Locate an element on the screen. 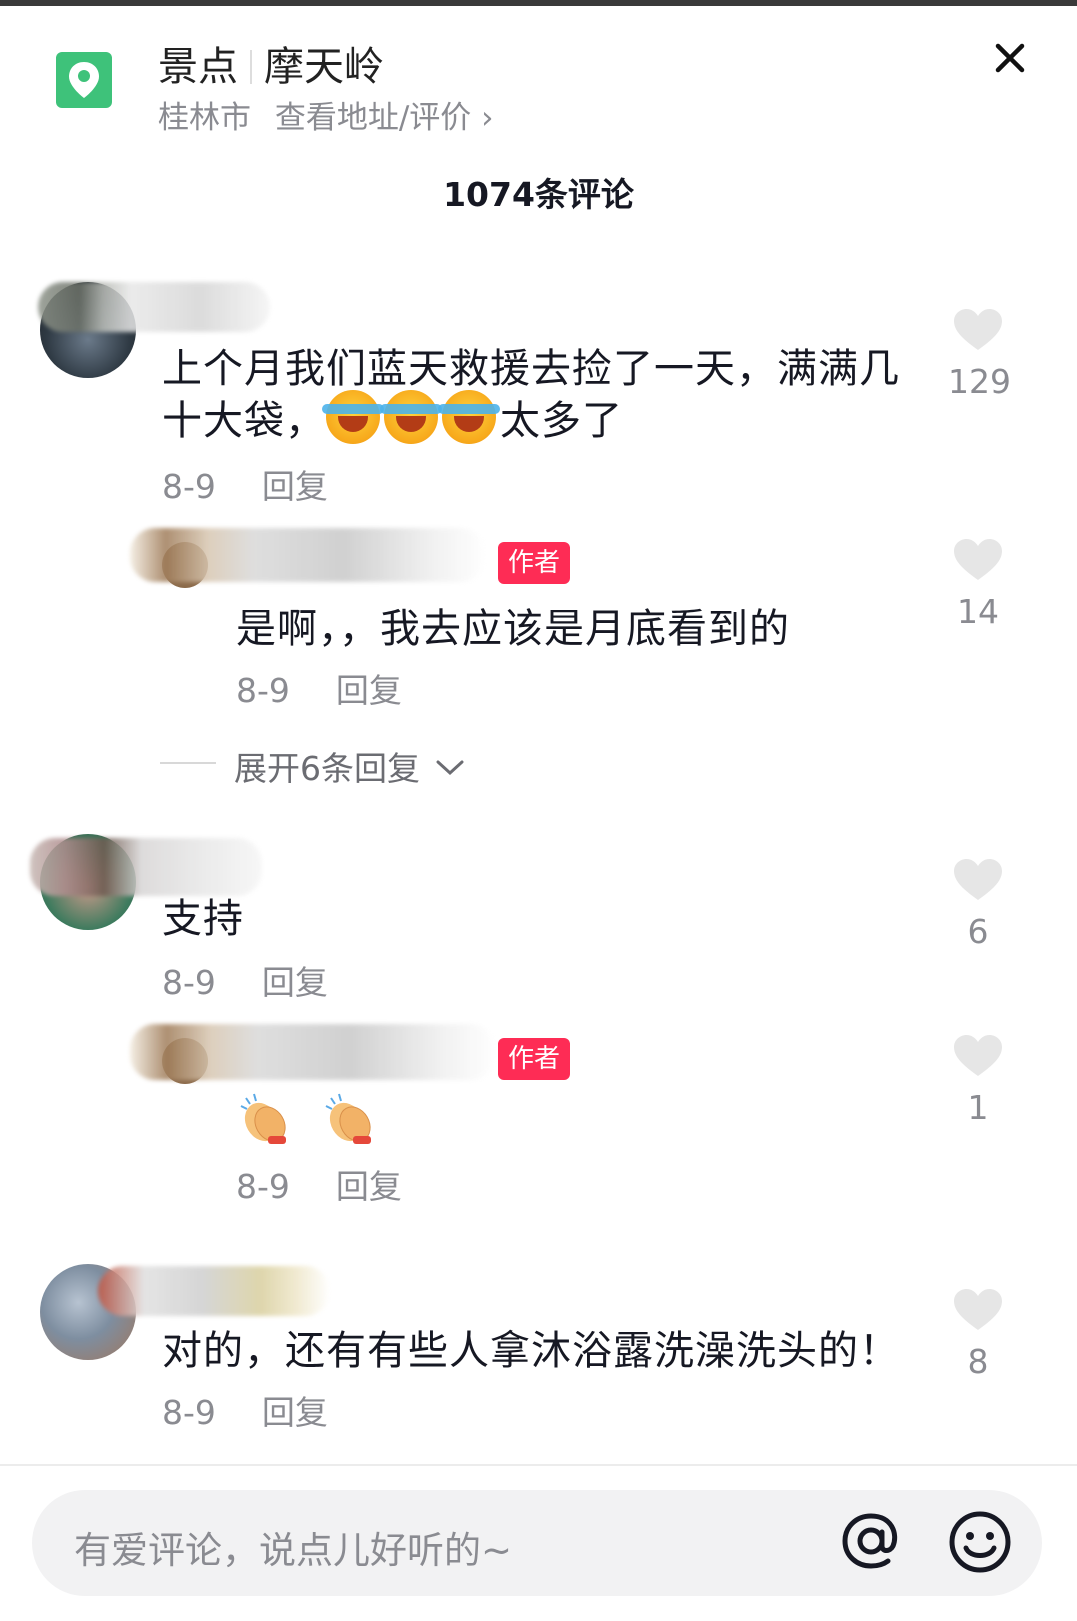  city-label: 桂林市 is located at coordinates (204, 118).